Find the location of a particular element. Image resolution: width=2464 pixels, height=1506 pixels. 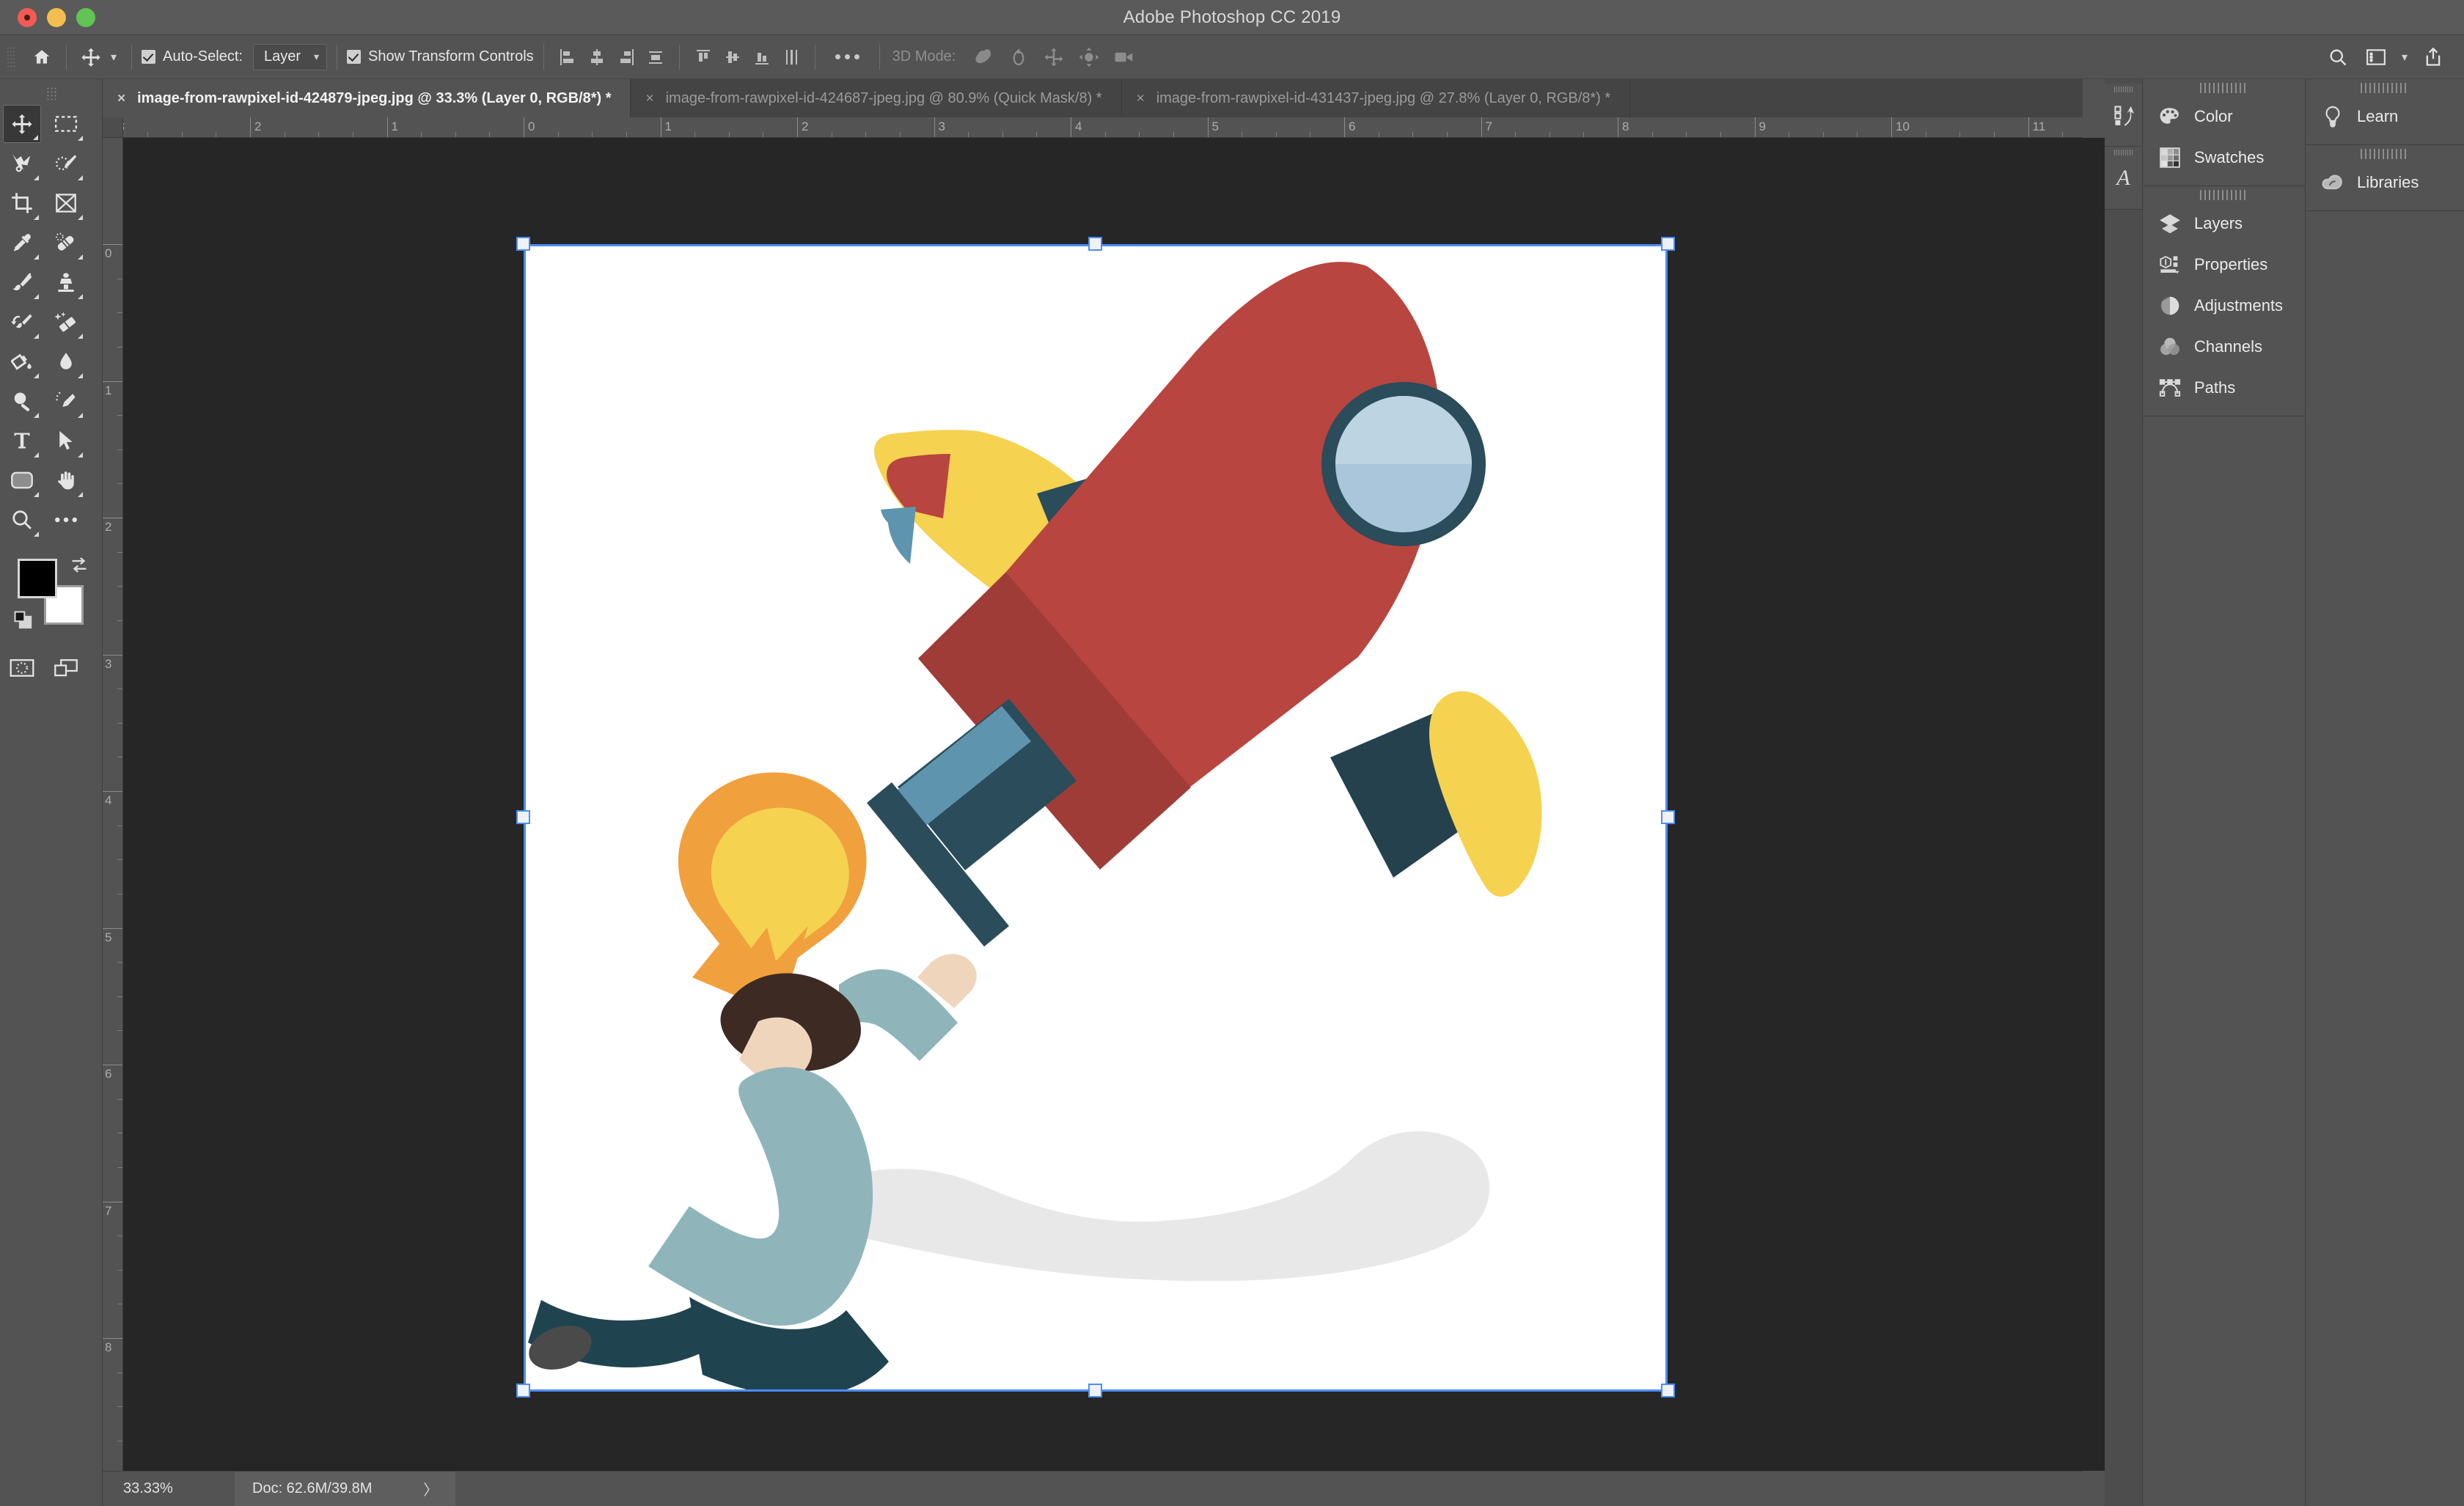

hand-tool is located at coordinates (66, 480).